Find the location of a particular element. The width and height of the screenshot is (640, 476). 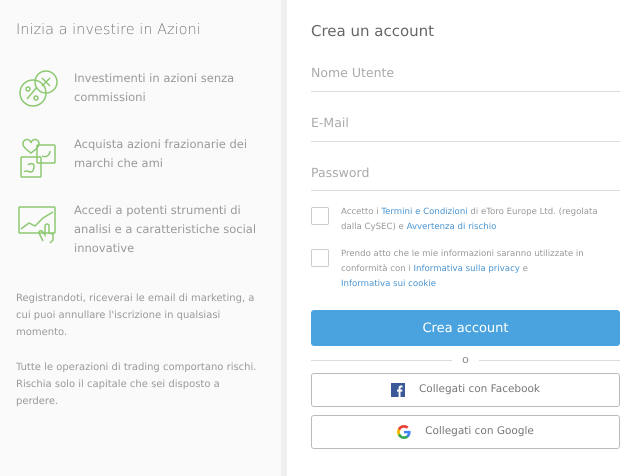

consent-link: Avvertenza di rischio is located at coordinates (451, 227).